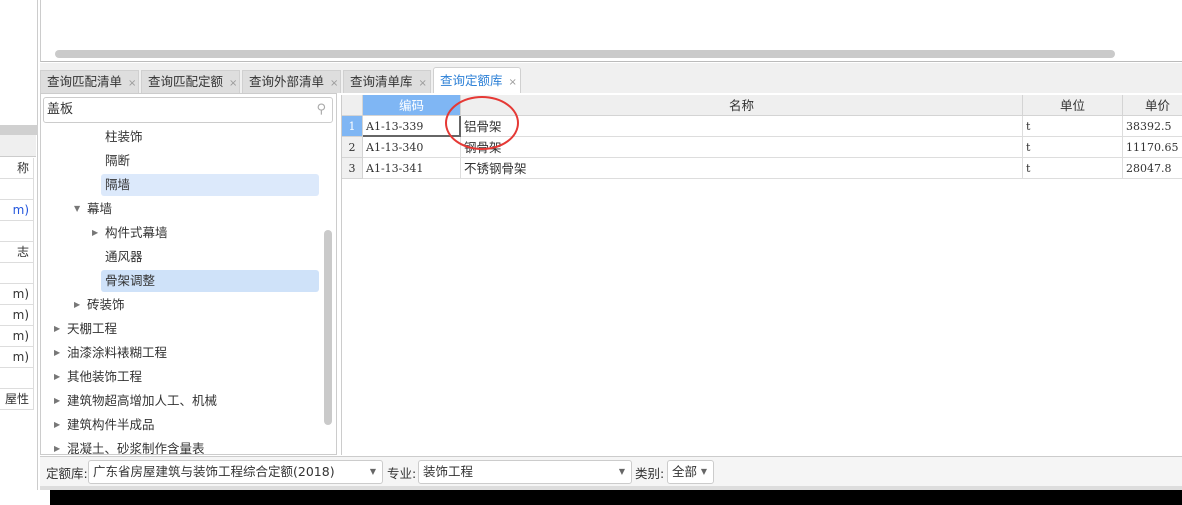 This screenshot has height=505, width=1182. What do you see at coordinates (140, 401) in the screenshot?
I see `tree-item: 建筑物超高增加人工、机械` at bounding box center [140, 401].